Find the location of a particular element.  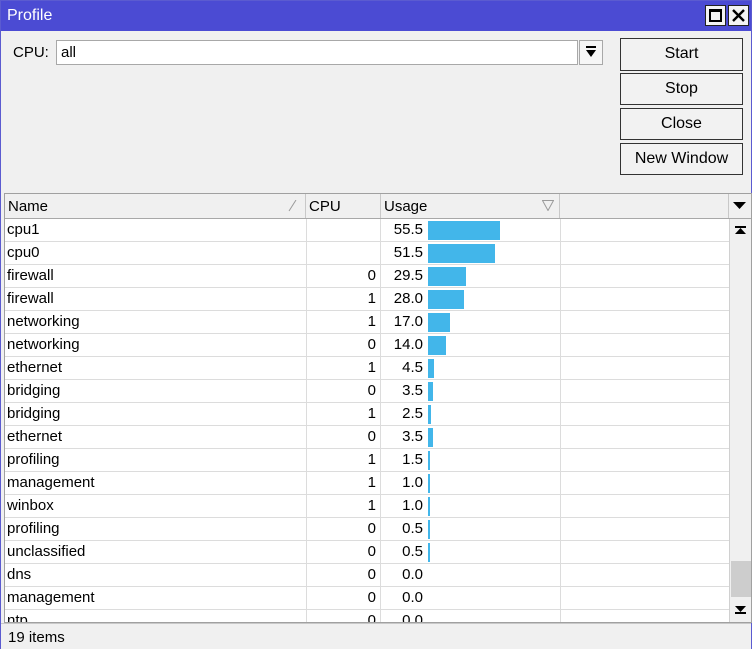

scroll-up-button is located at coordinates (740, 230).